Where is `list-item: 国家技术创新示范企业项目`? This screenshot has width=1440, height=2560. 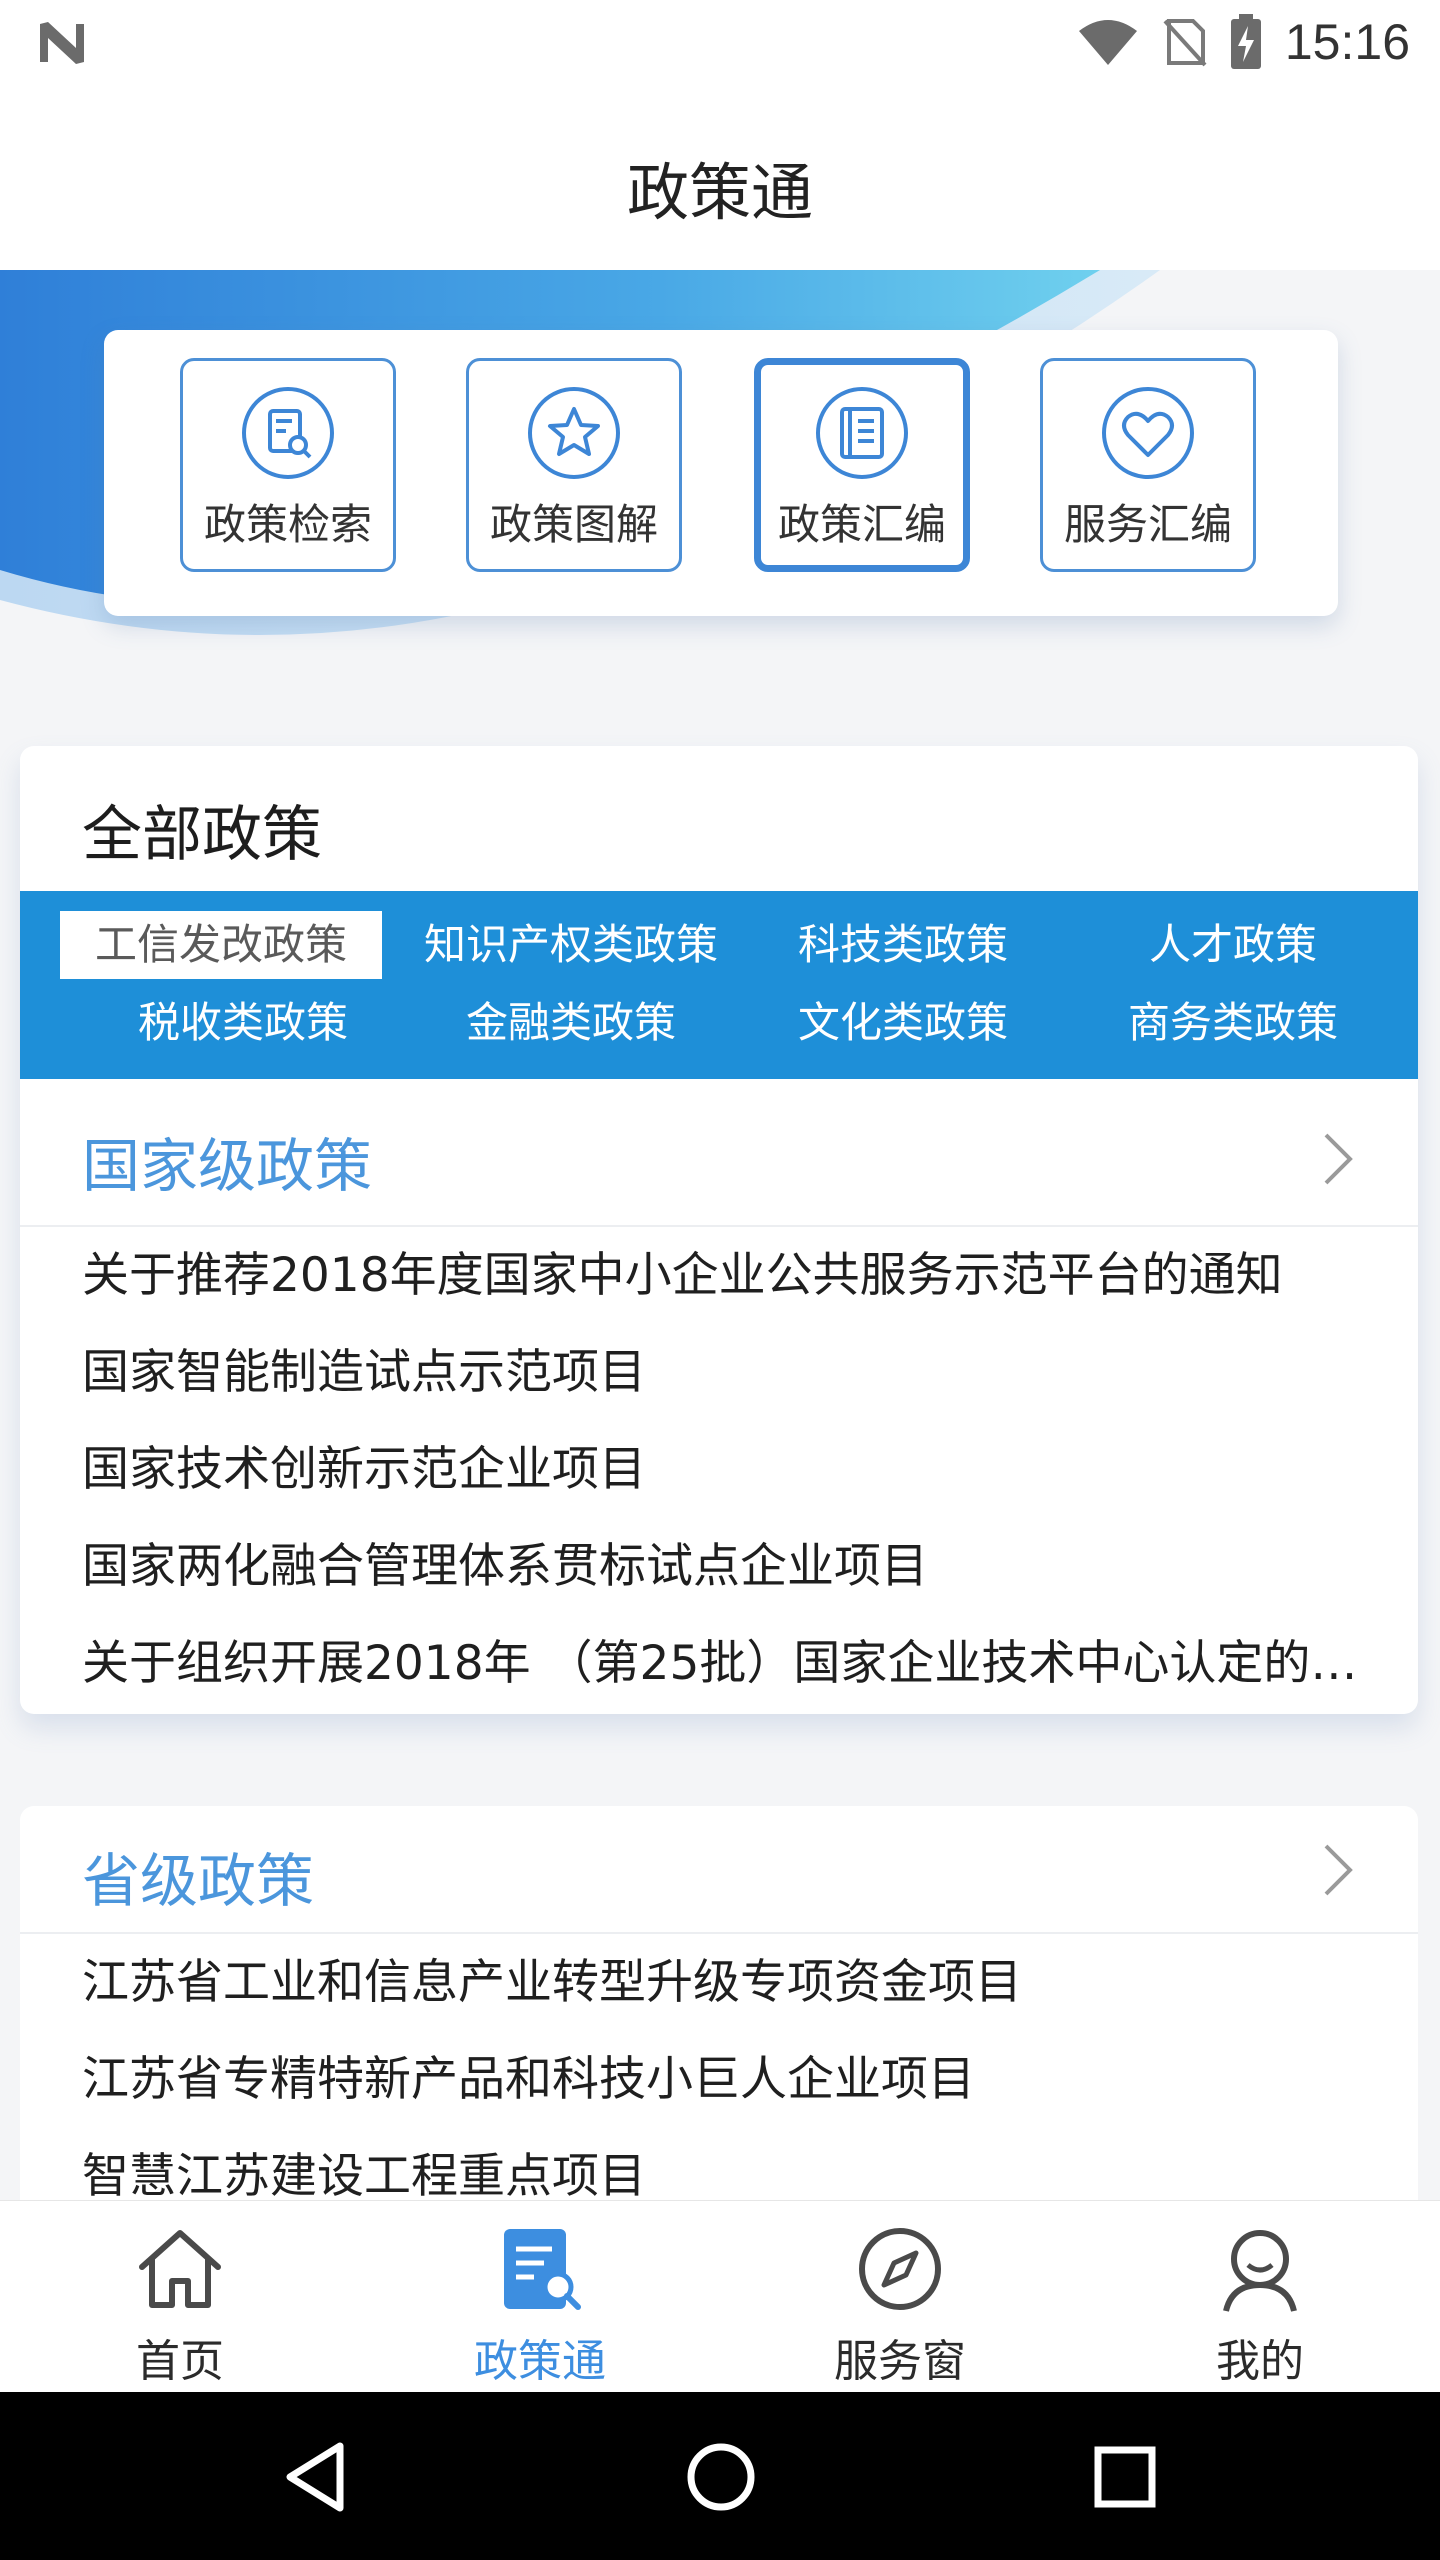 list-item: 国家技术创新示范企业项目 is located at coordinates (727, 1469).